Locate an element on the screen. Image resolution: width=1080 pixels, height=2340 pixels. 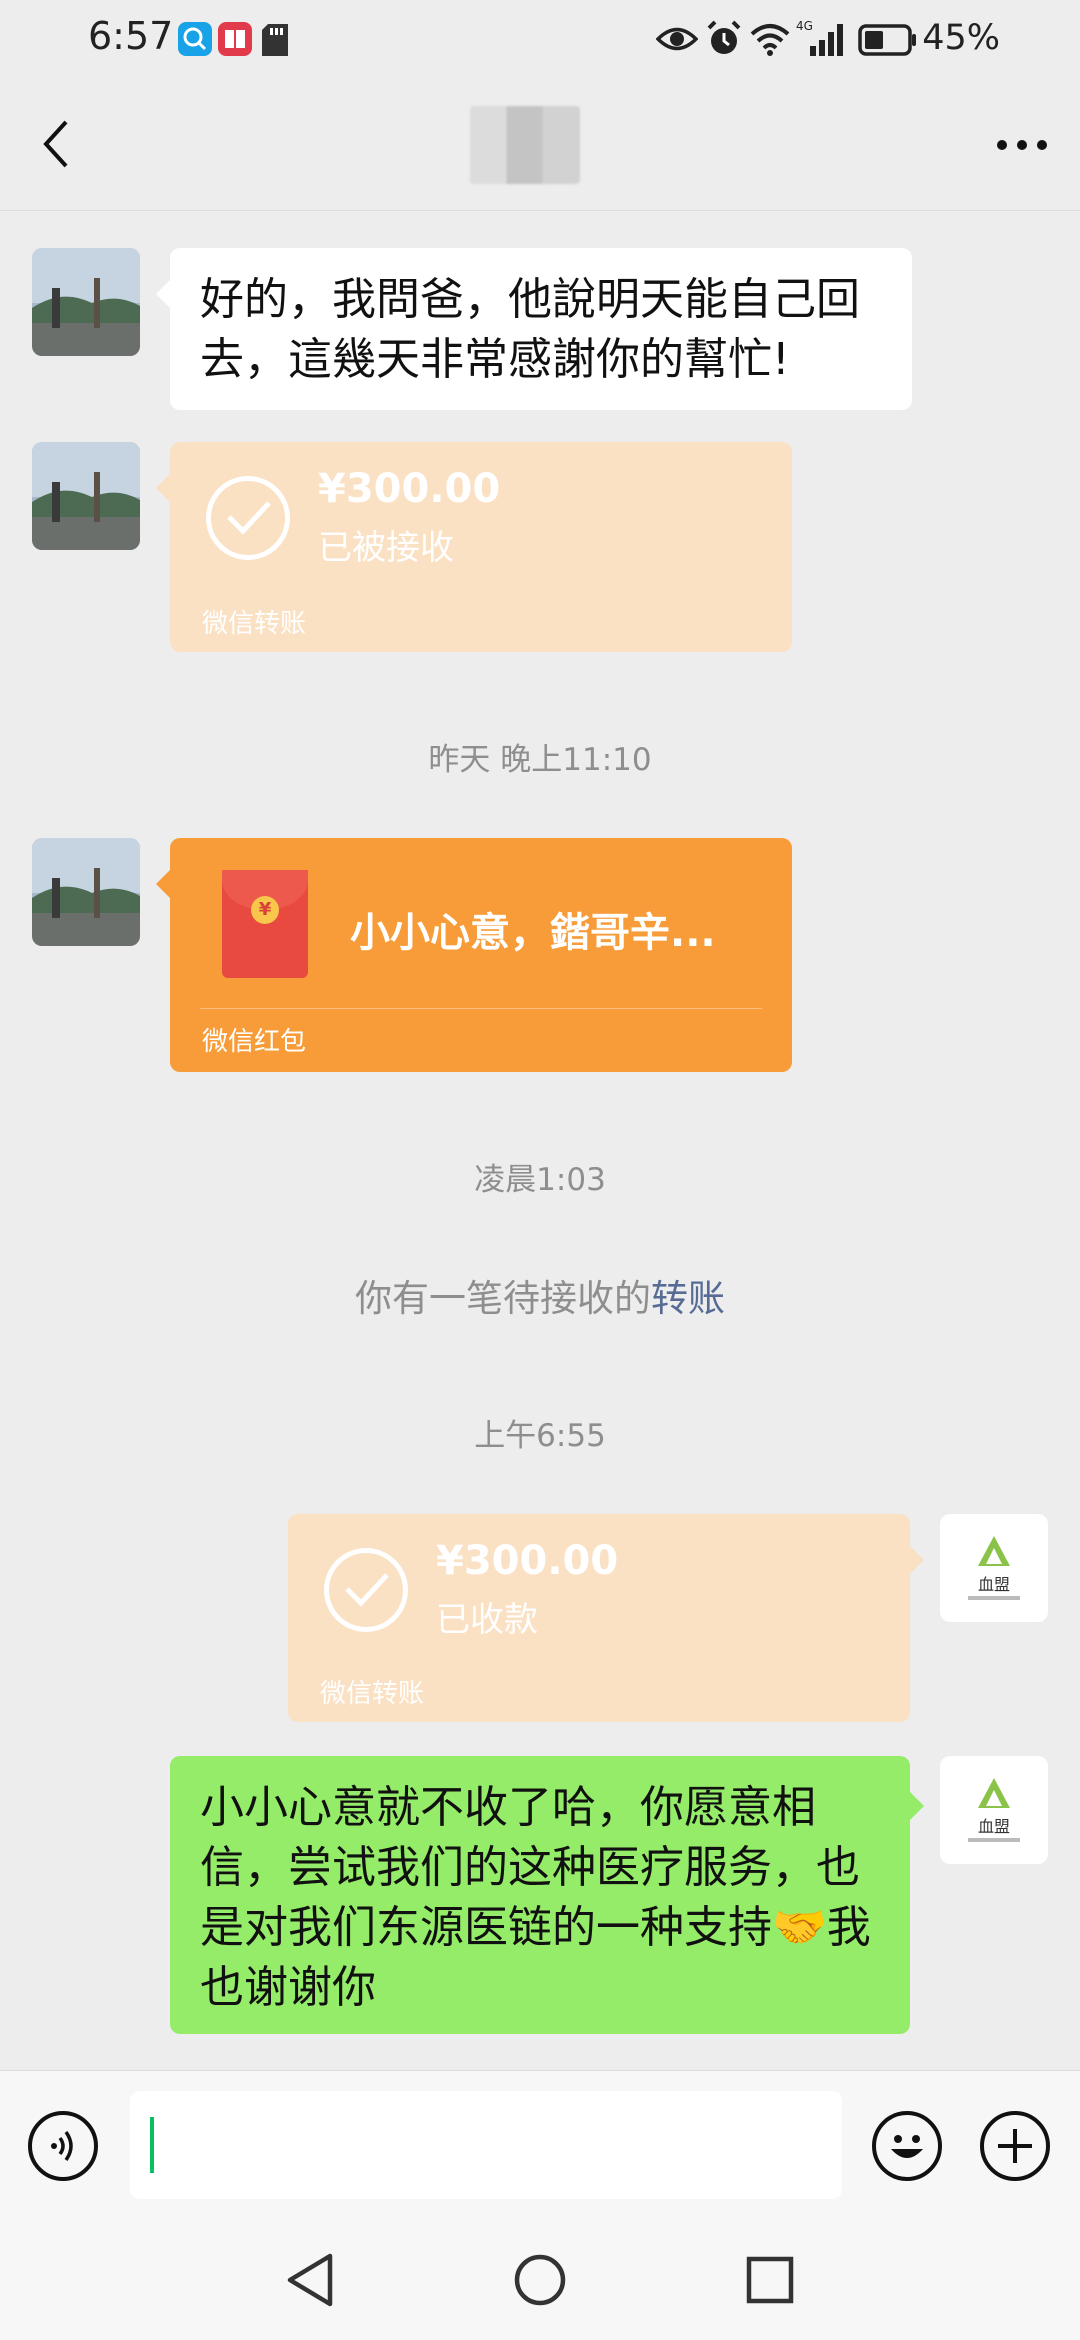
voice-button is located at coordinates (63, 2146).